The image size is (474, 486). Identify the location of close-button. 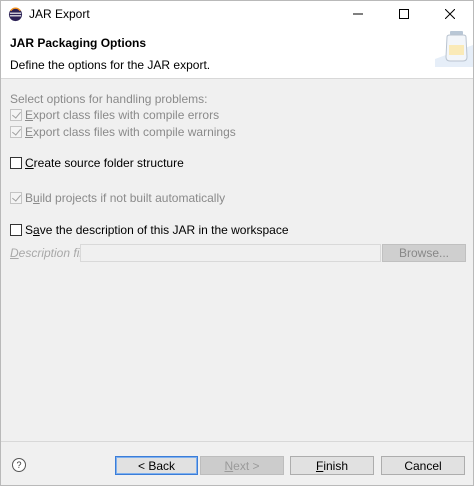
(450, 14).